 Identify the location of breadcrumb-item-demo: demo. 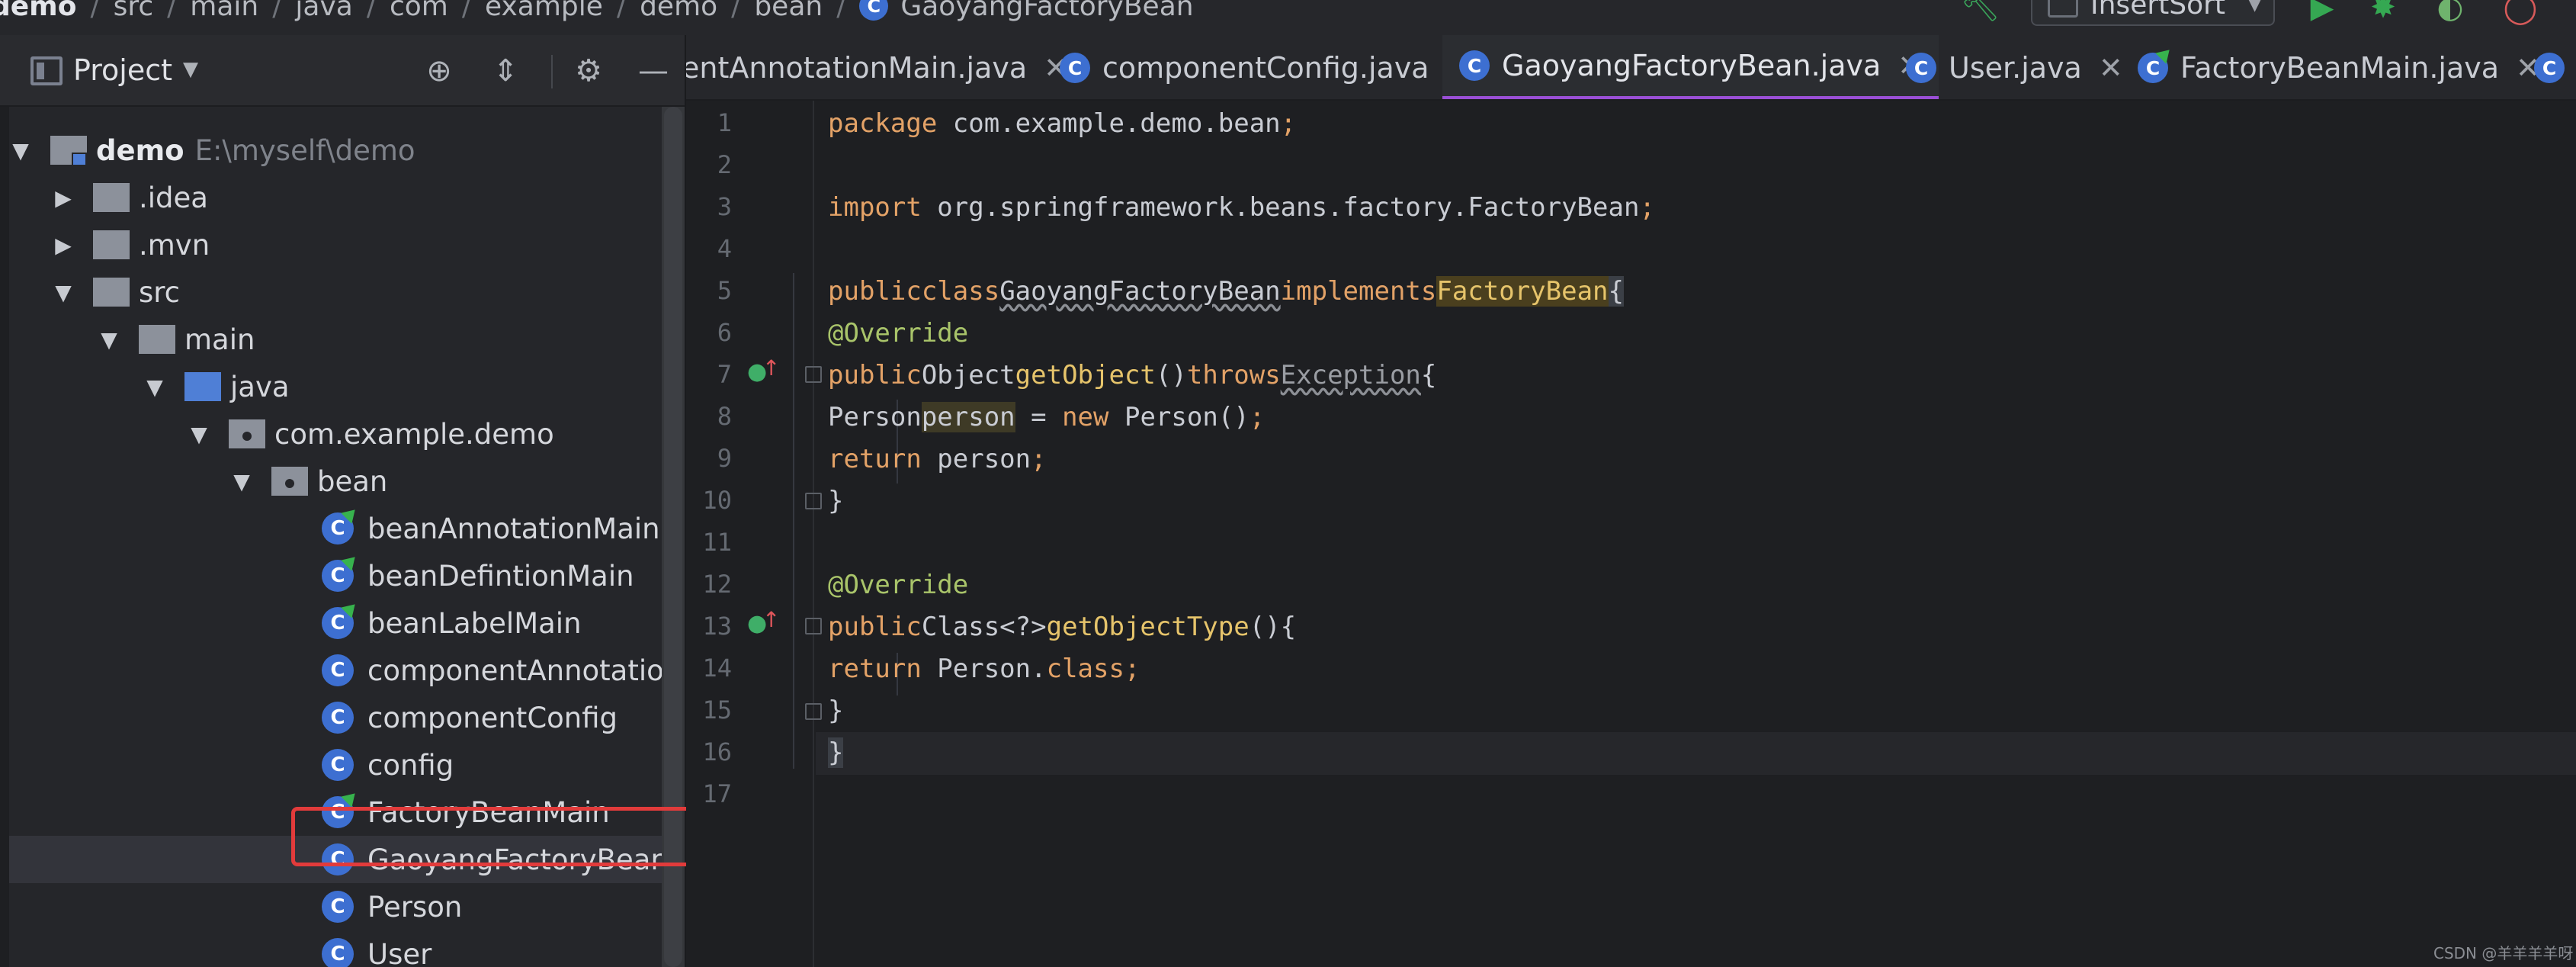
(38, 11).